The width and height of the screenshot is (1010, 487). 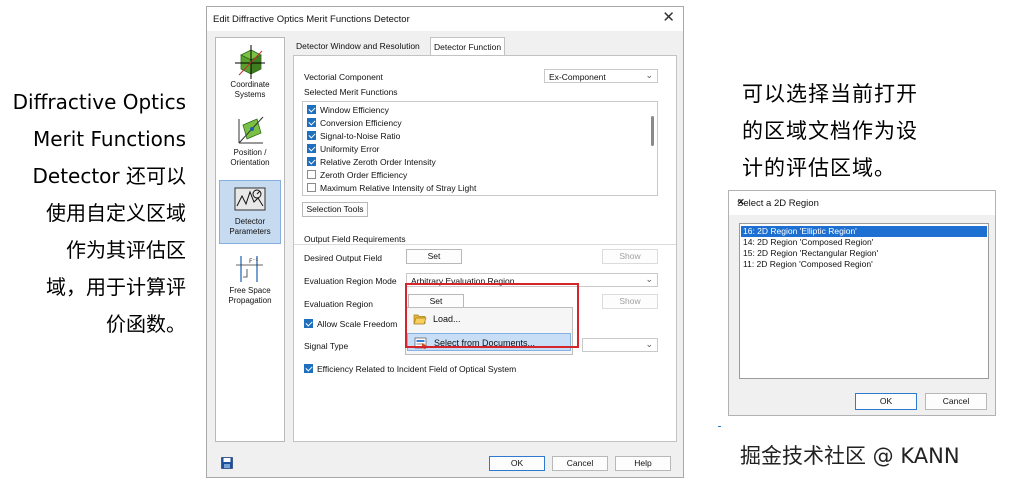 What do you see at coordinates (250, 162) in the screenshot?
I see `nav-label: Orientation` at bounding box center [250, 162].